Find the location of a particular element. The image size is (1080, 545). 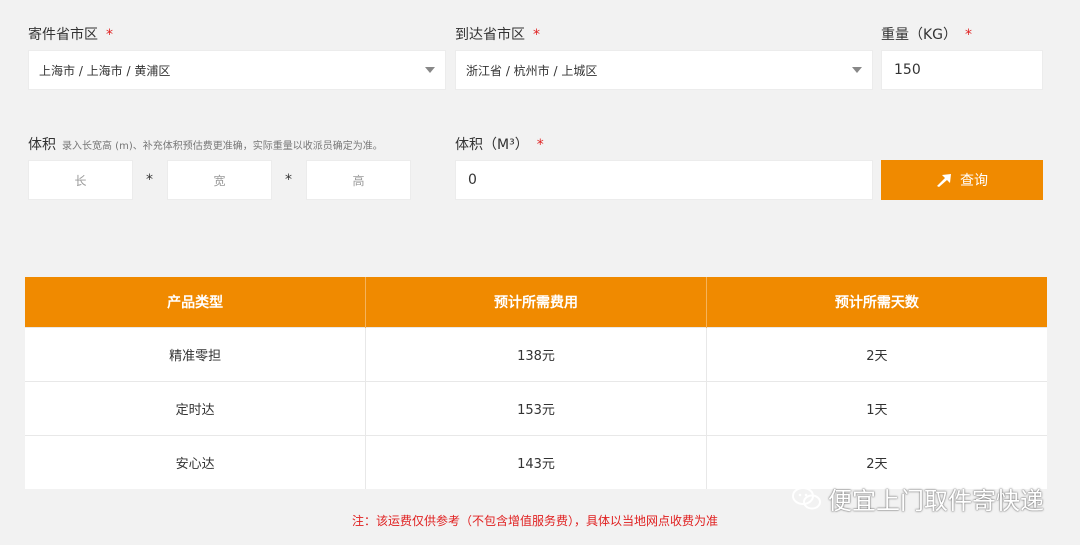

volume-label: 体积（M³） * is located at coordinates (499, 144).